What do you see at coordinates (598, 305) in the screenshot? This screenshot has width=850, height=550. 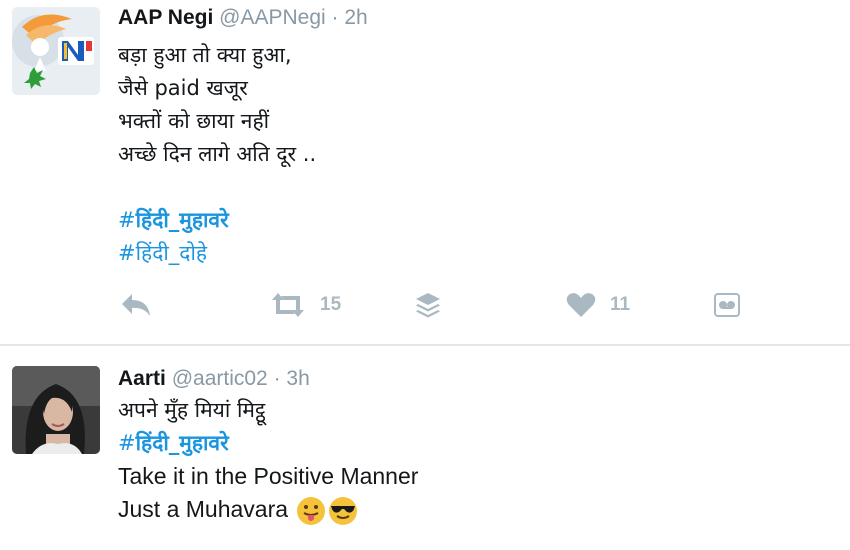 I see `like-button: 11` at bounding box center [598, 305].